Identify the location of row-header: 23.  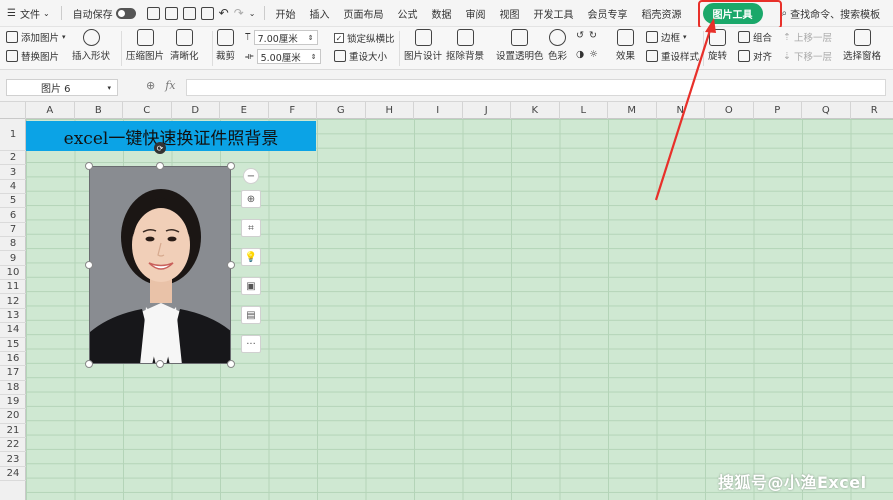
(13, 459).